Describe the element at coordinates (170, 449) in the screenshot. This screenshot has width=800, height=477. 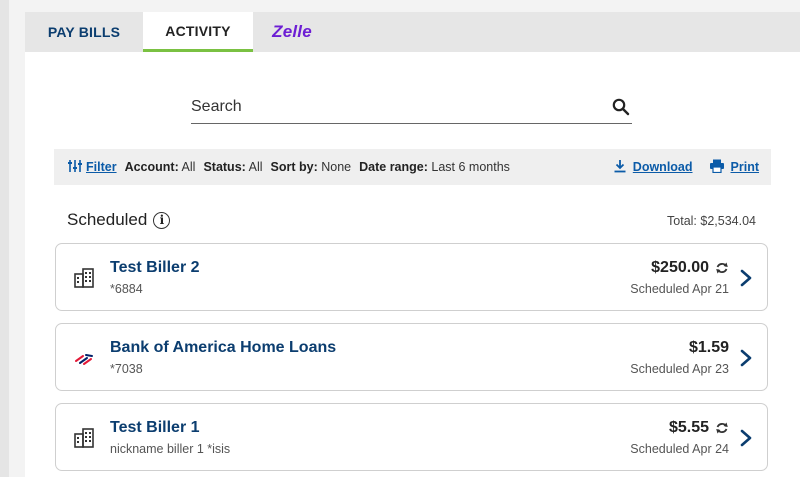
I see `biller-account: nickname biller 1 *isis` at that location.